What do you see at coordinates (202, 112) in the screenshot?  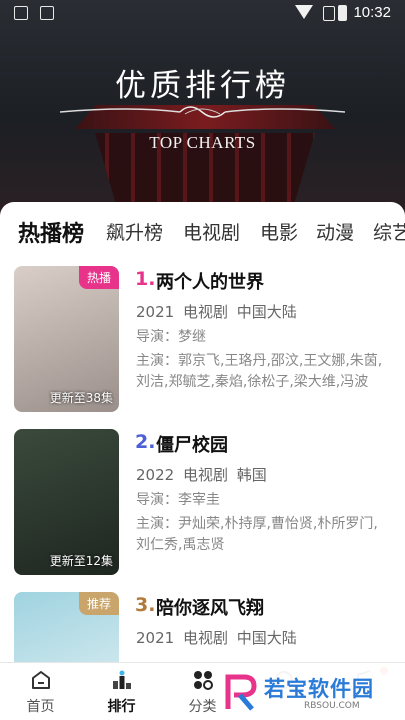 I see `ornament-divider-icon` at bounding box center [202, 112].